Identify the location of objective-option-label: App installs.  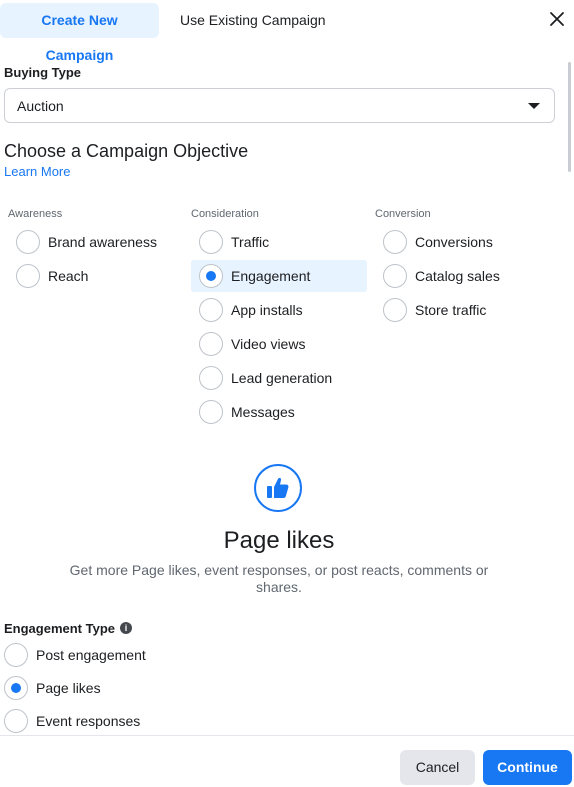
(267, 310).